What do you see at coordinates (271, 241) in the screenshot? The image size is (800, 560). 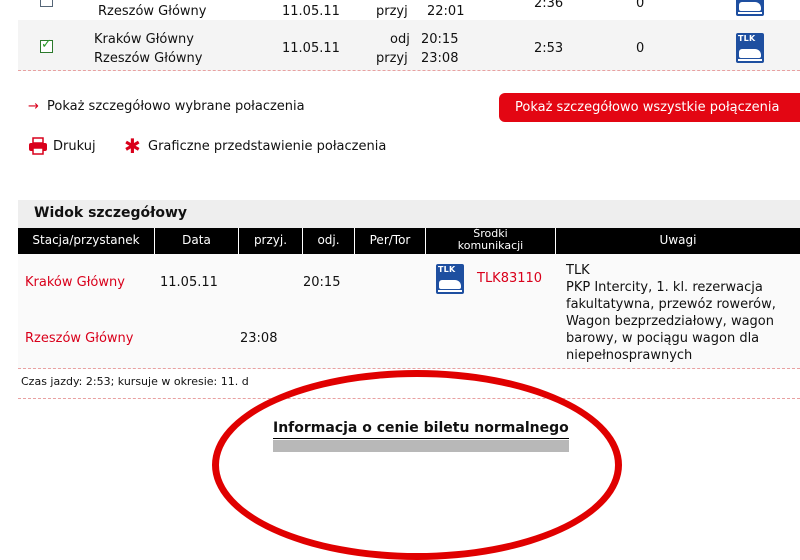 I see `column-header: przyj.` at bounding box center [271, 241].